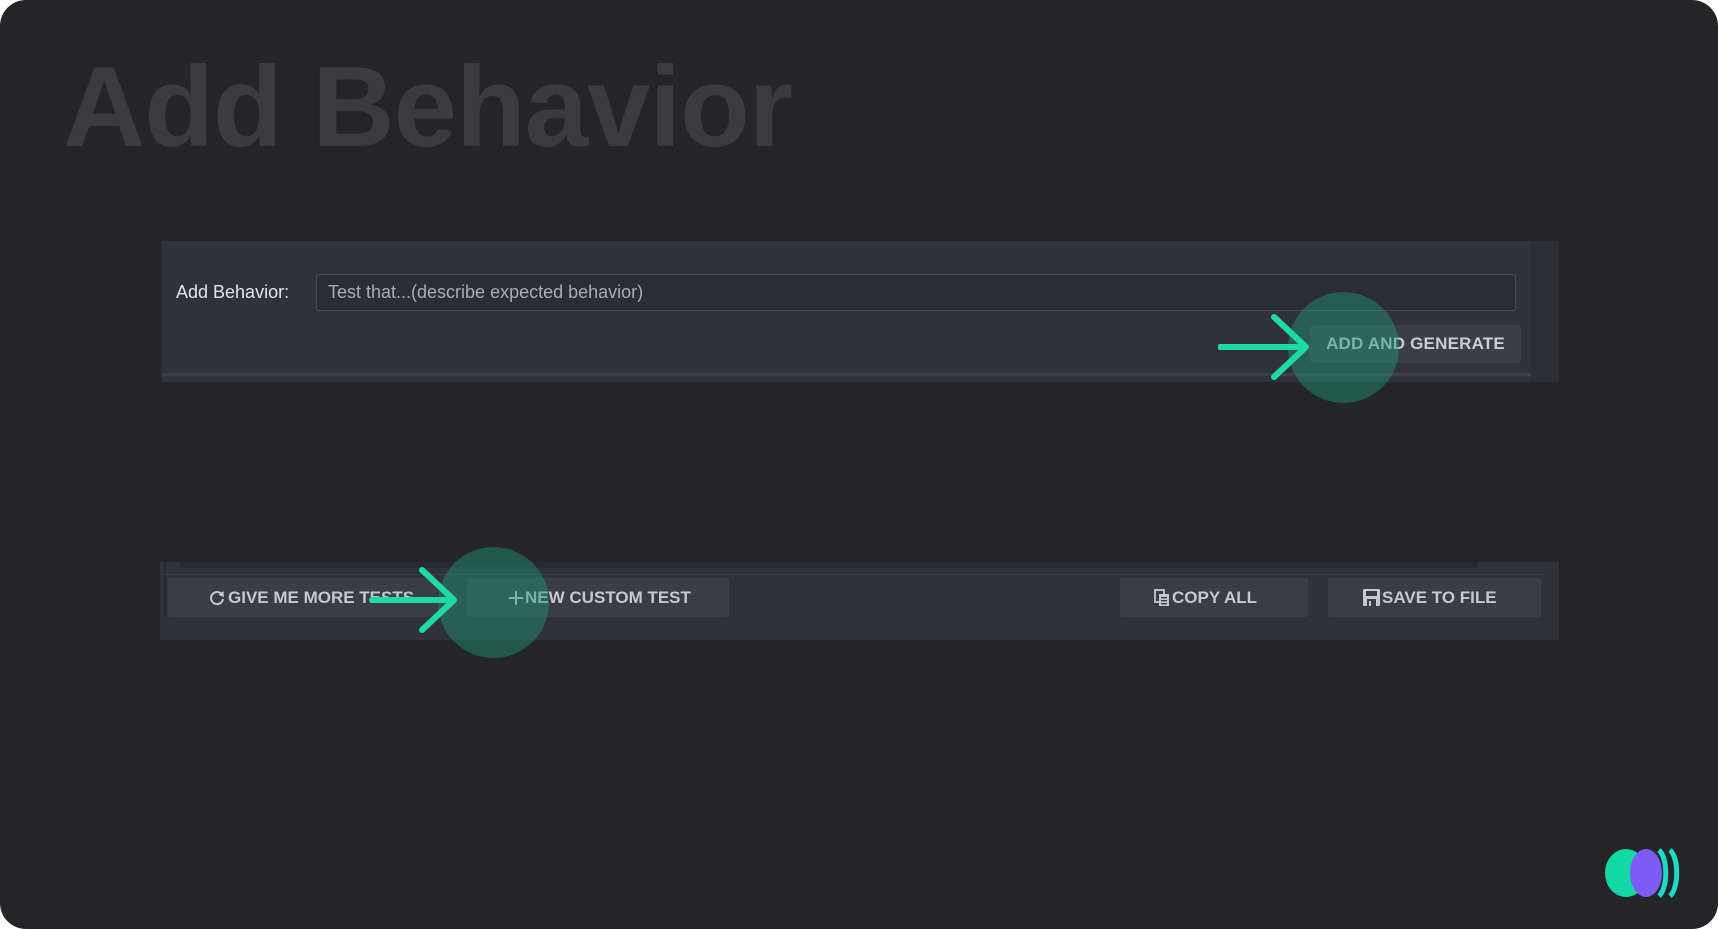  Describe the element at coordinates (1545, 311) in the screenshot. I see `panel-scrollbar-gutter` at that location.